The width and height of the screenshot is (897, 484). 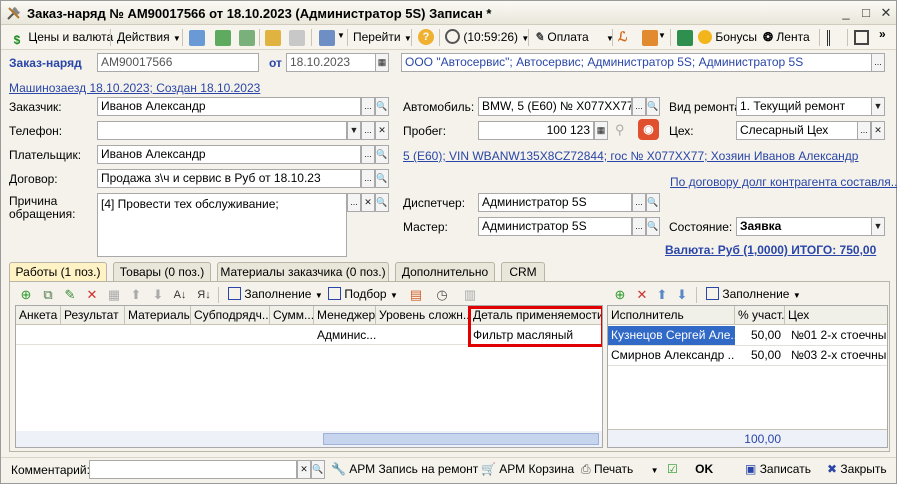 I want to click on column-header: Цех, so click(x=836, y=315).